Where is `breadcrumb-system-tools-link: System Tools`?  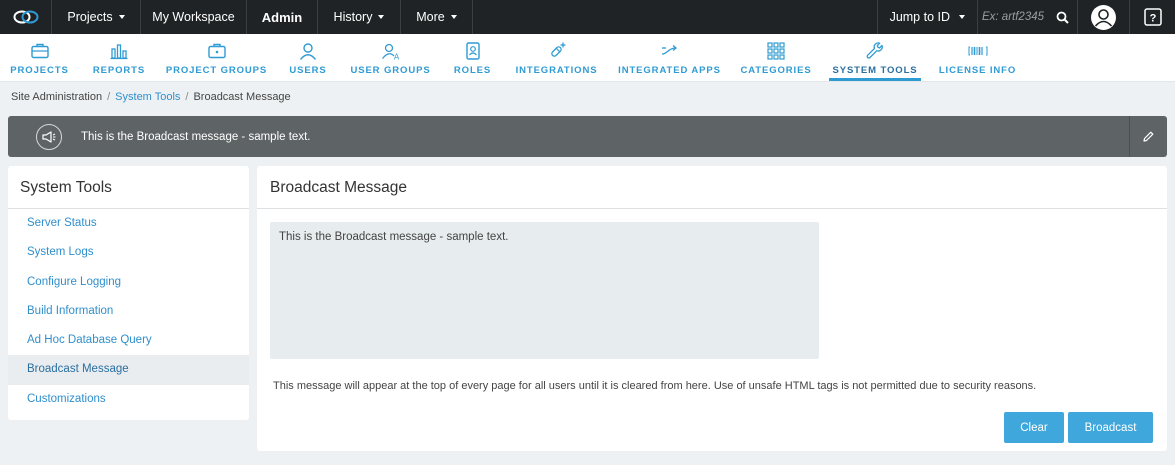 breadcrumb-system-tools-link: System Tools is located at coordinates (147, 97).